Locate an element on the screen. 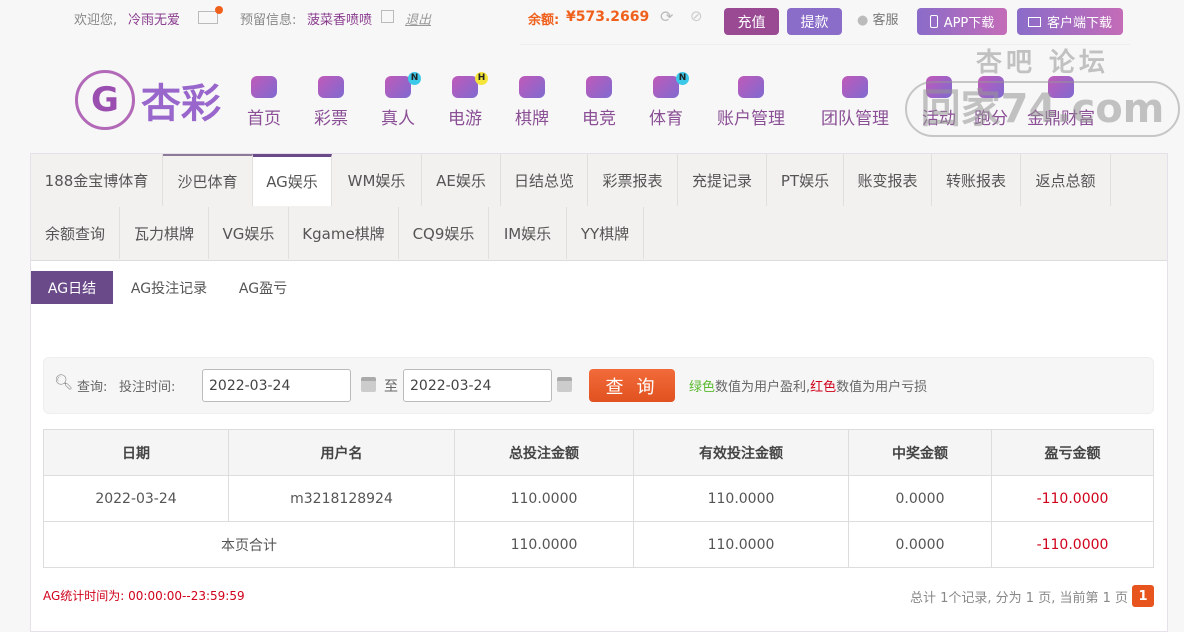 The image size is (1184, 632). tab-item: 账变报表 is located at coordinates (888, 180).